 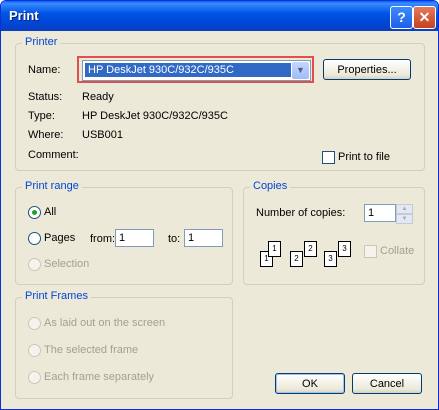 I want to click on title-bar: Print ? ✕, so click(x=219, y=16).